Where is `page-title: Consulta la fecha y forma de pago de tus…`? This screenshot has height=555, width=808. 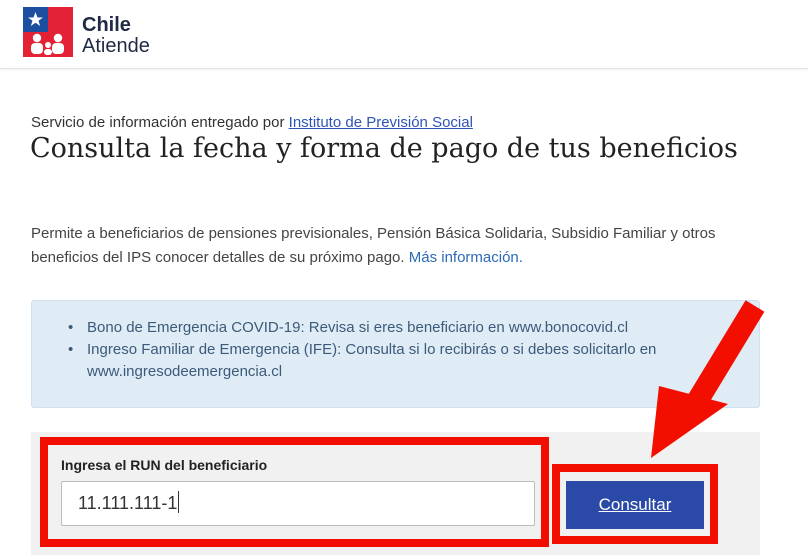
page-title: Consulta la fecha y forma de pago de tus… is located at coordinates (384, 148).